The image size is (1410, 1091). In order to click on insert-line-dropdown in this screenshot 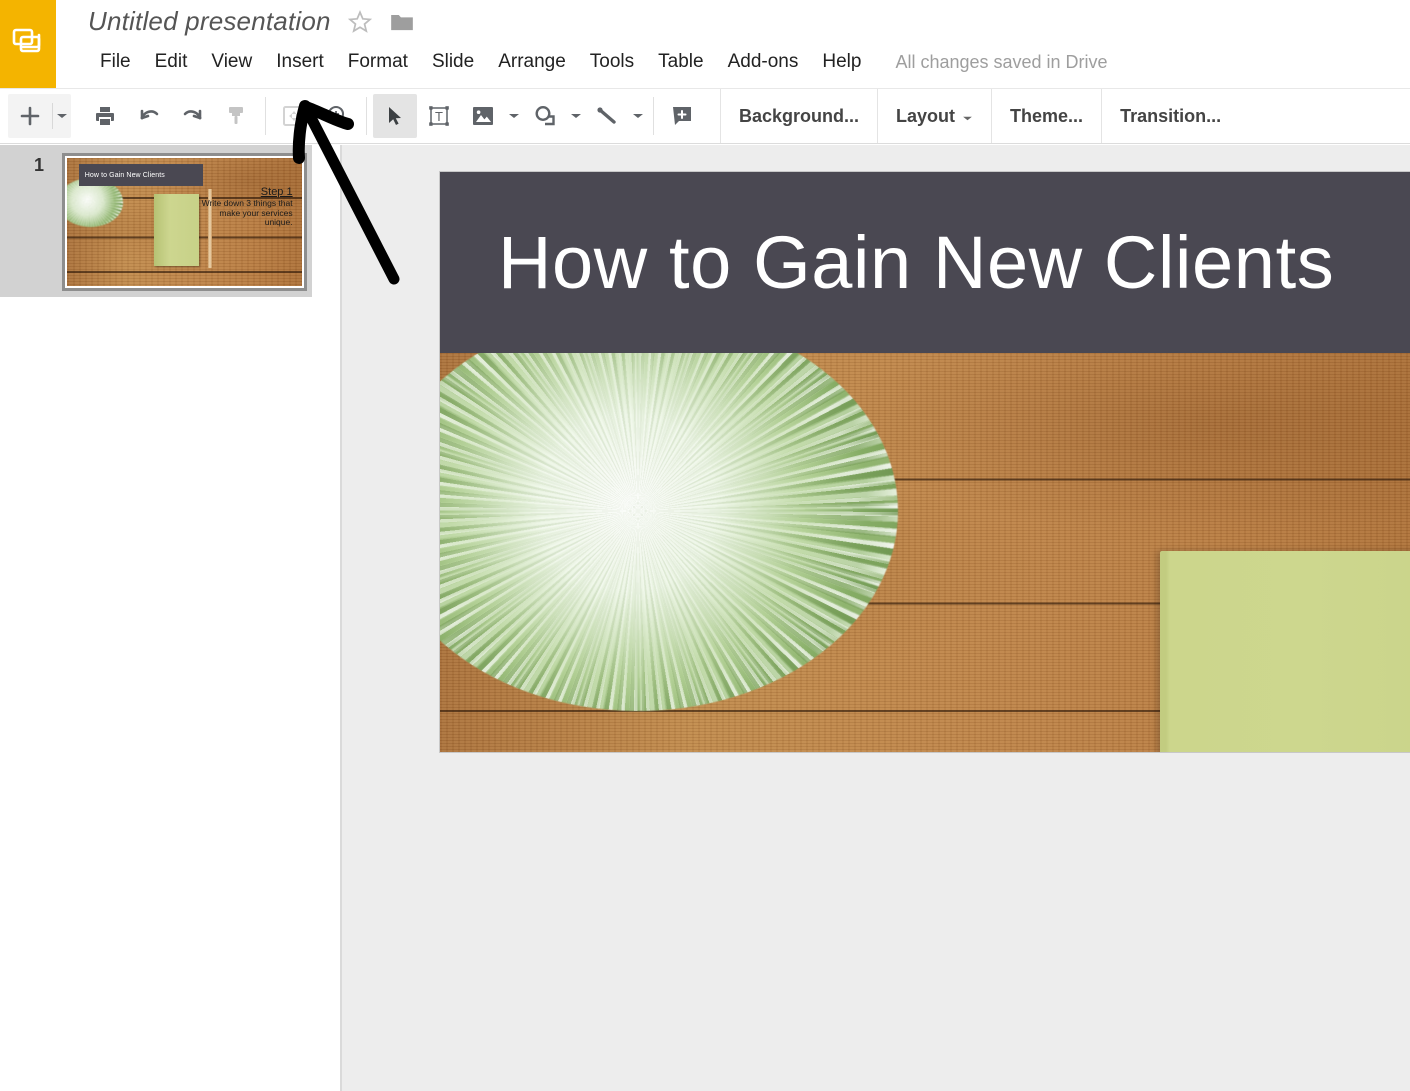, I will do `click(638, 116)`.